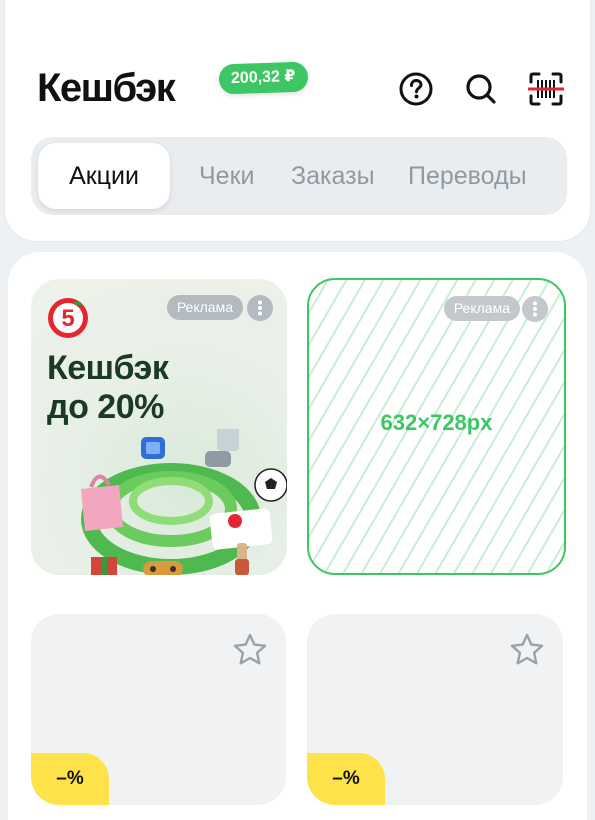 The image size is (595, 820). Describe the element at coordinates (333, 176) in the screenshot. I see `tab-orders: Заказы` at that location.